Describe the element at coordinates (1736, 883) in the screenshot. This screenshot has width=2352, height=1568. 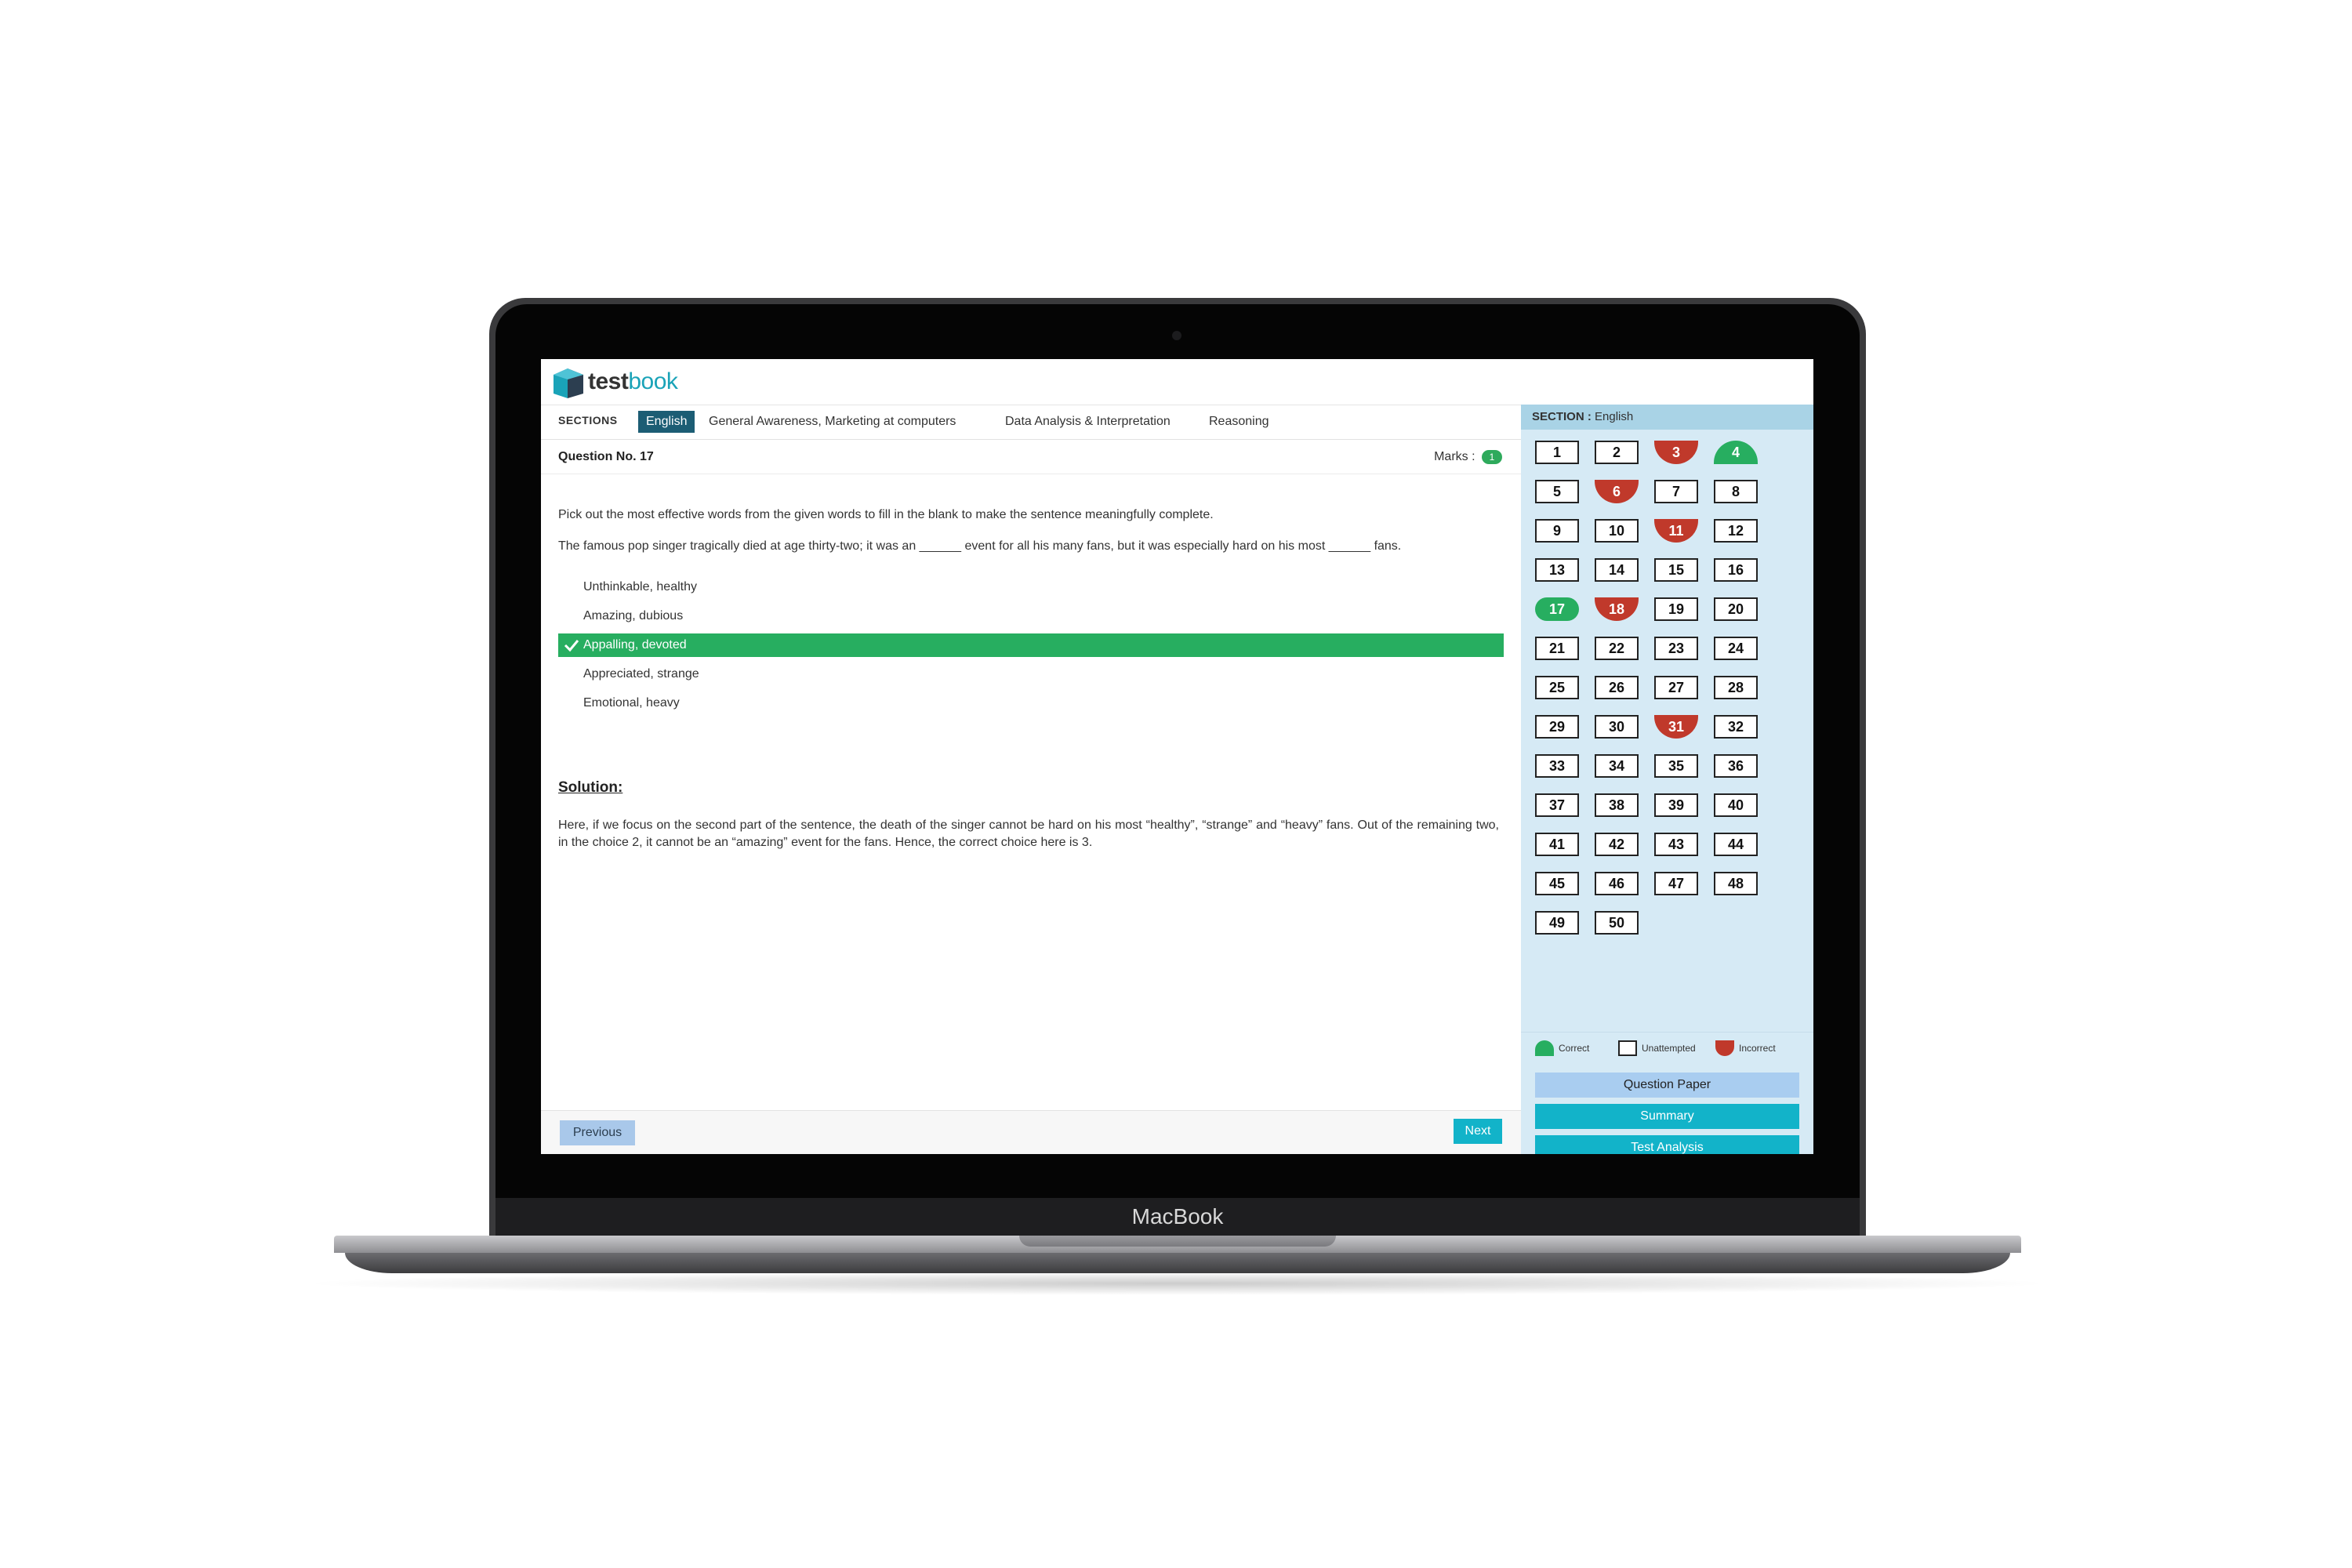
I see `palette-question-48: 48` at that location.